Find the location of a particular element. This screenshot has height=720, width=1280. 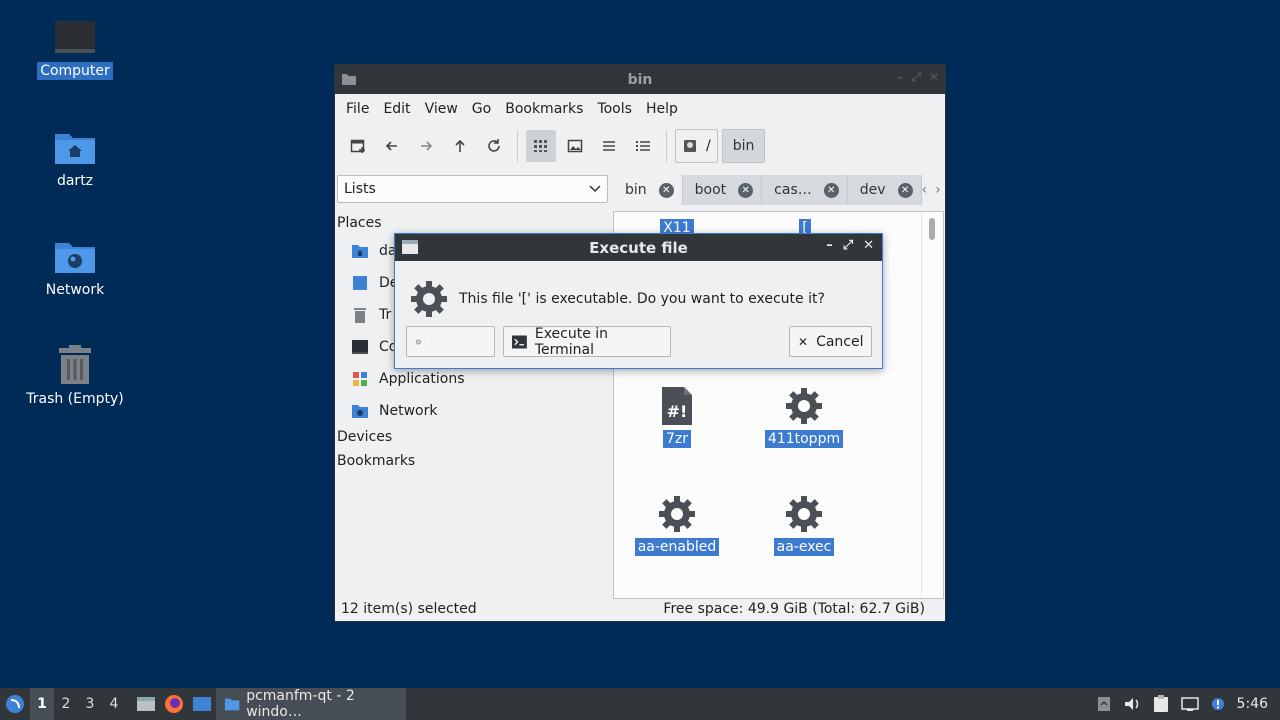

compact-view-button is located at coordinates (609, 146).